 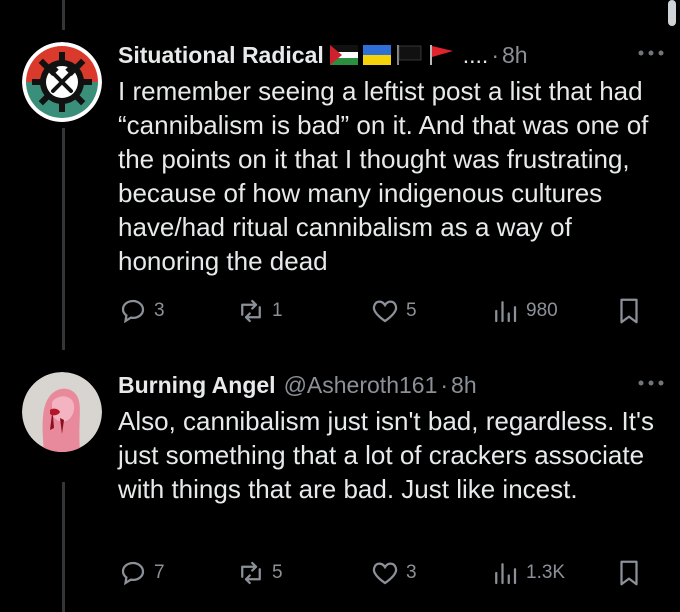 I want to click on views-count: 1.3K, so click(x=546, y=572).